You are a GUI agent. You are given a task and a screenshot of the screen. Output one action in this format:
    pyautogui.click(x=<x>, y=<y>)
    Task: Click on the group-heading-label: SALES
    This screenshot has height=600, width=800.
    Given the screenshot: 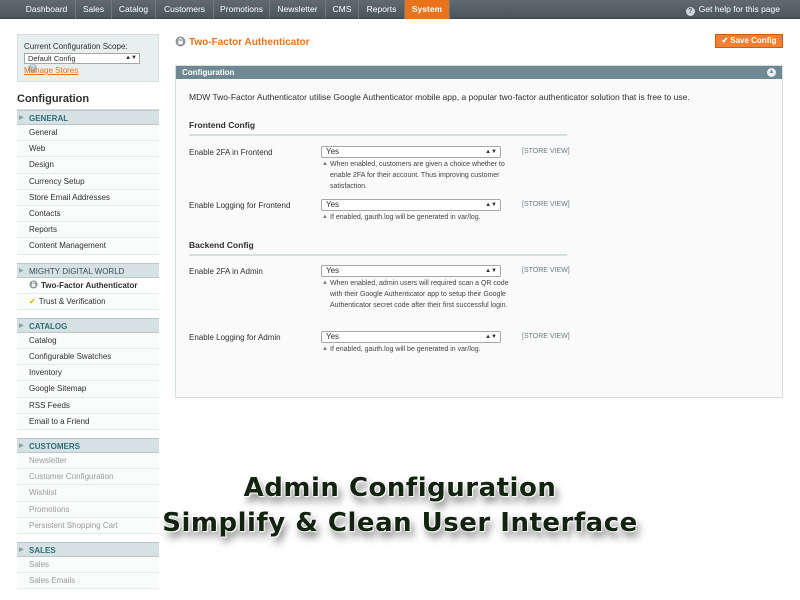 What is the action you would take?
    pyautogui.click(x=42, y=550)
    